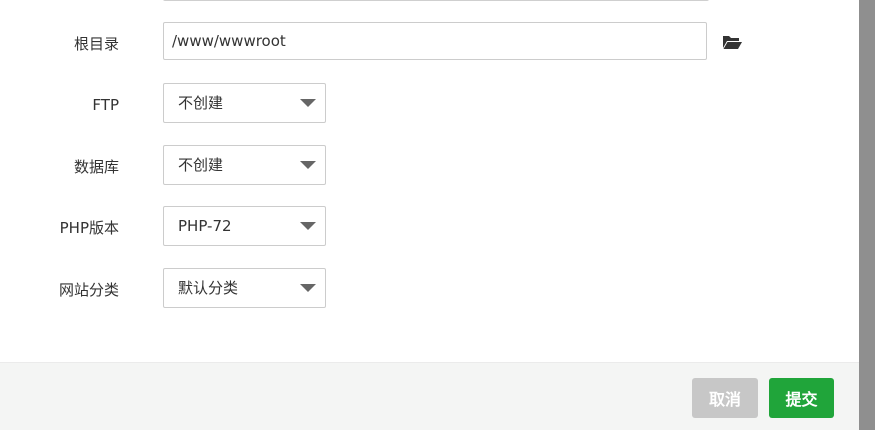  What do you see at coordinates (88, 290) in the screenshot?
I see `site-category-label: 网站分类` at bounding box center [88, 290].